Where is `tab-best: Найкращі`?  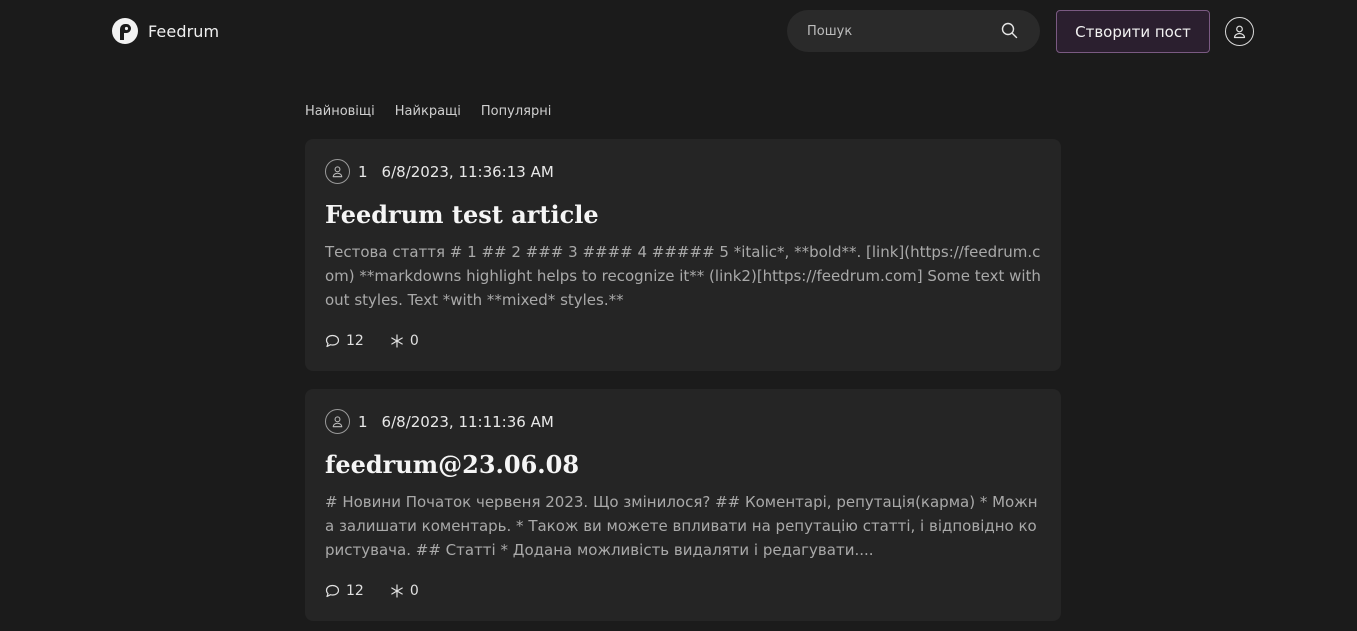 tab-best: Найкращі is located at coordinates (428, 111).